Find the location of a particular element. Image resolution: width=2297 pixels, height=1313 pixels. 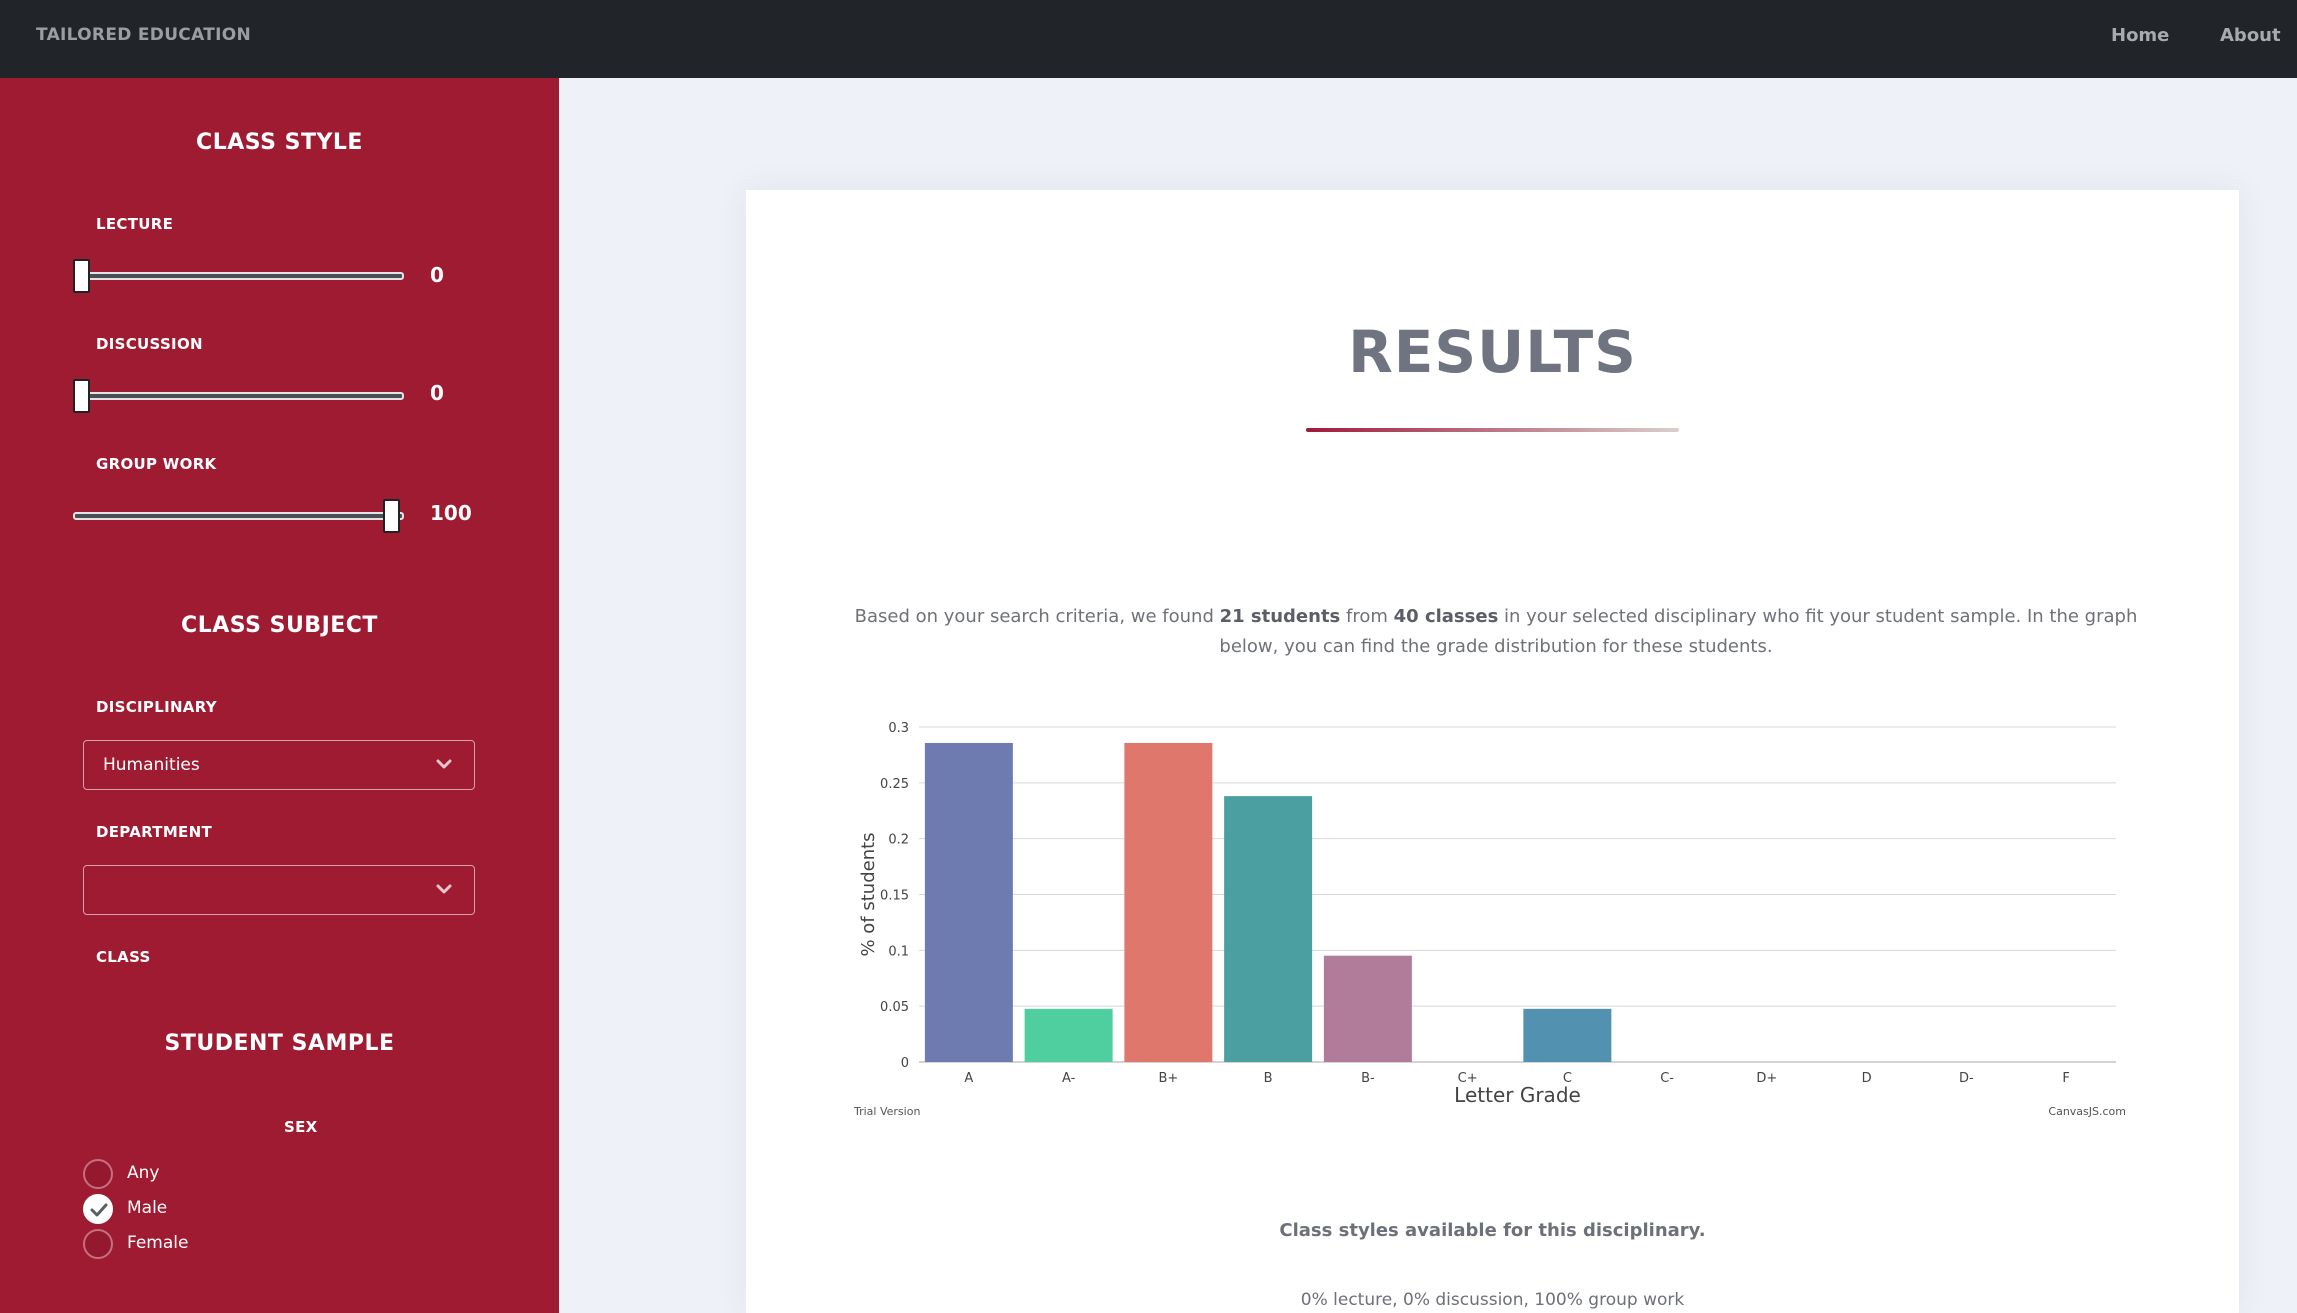

y-axis-title: % of students is located at coordinates (868, 894).